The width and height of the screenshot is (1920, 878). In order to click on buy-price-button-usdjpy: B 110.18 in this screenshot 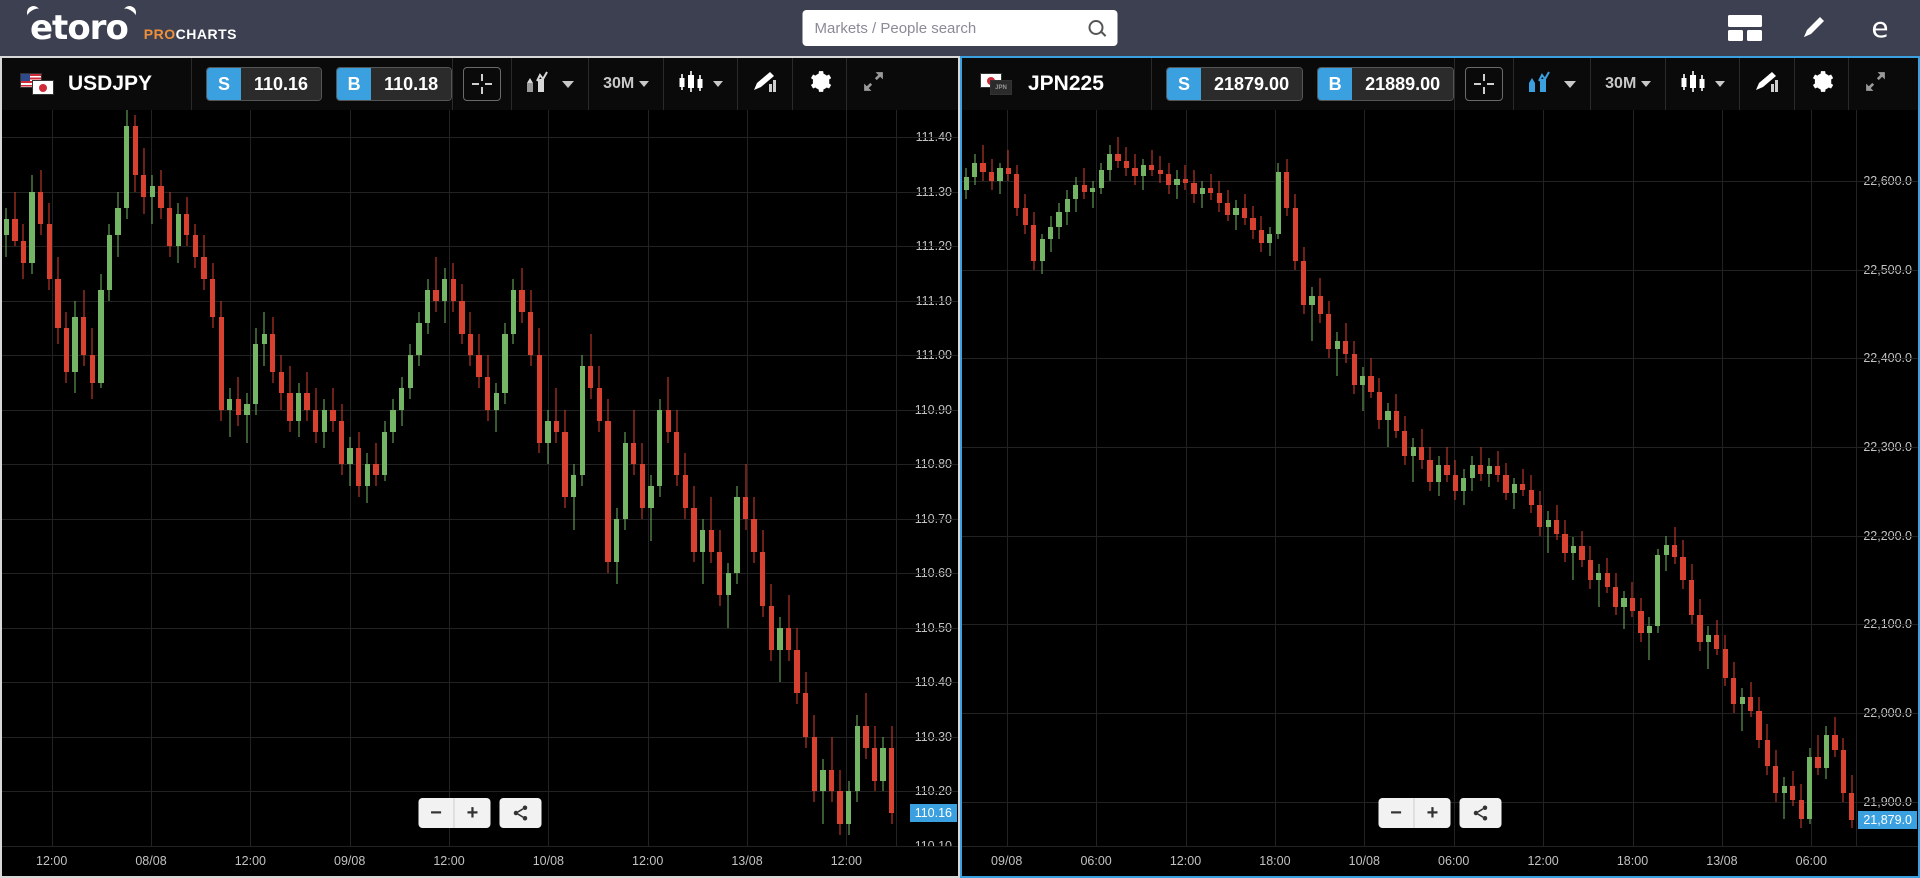, I will do `click(394, 84)`.